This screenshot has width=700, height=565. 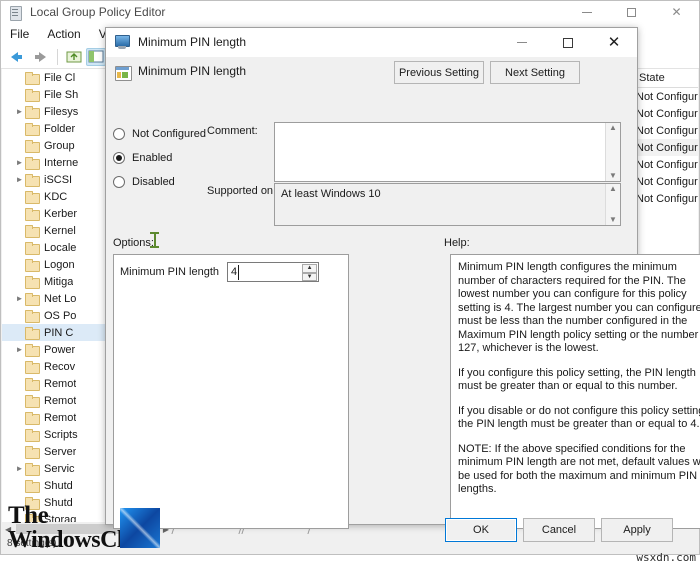 I want to click on help-label: Help:, so click(x=457, y=243).